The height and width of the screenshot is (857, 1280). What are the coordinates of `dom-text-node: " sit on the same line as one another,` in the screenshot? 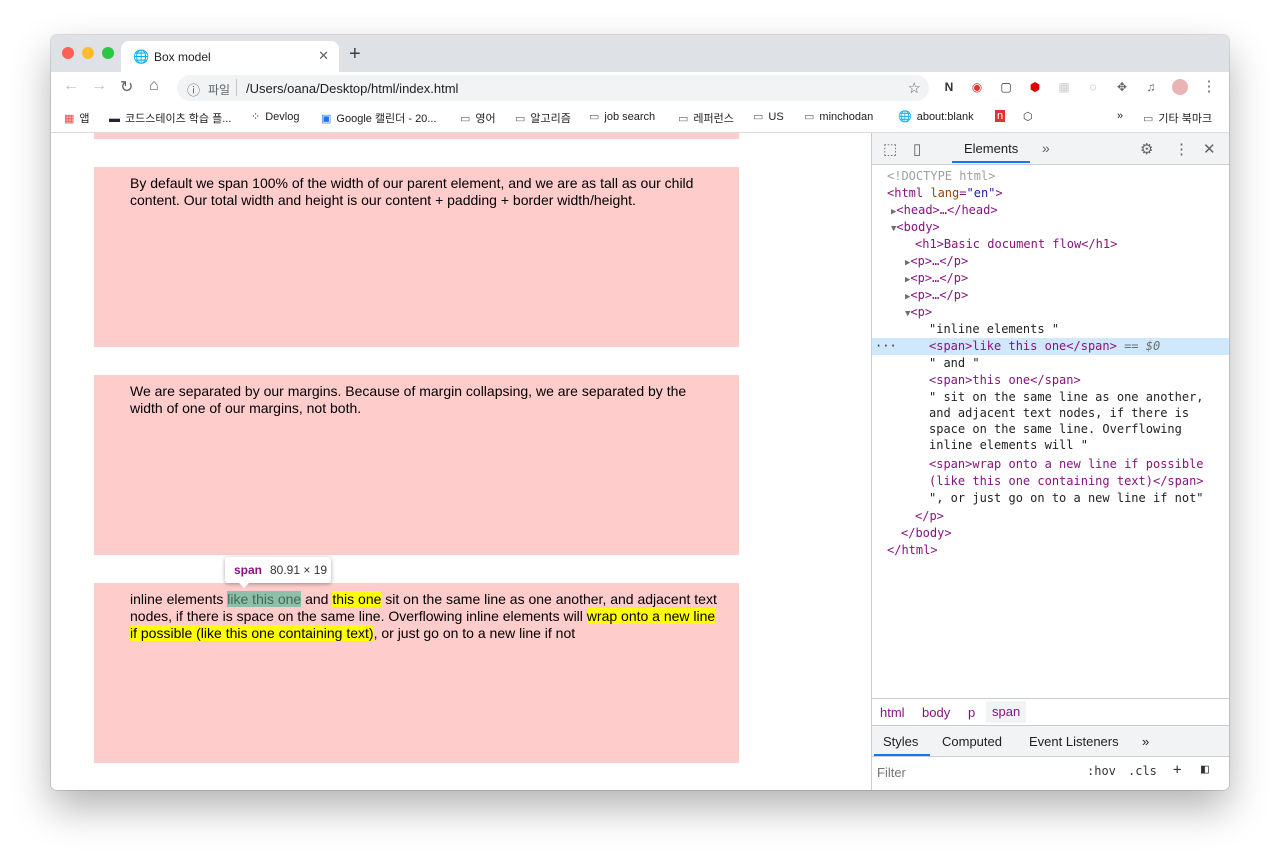 It's located at (1050, 397).